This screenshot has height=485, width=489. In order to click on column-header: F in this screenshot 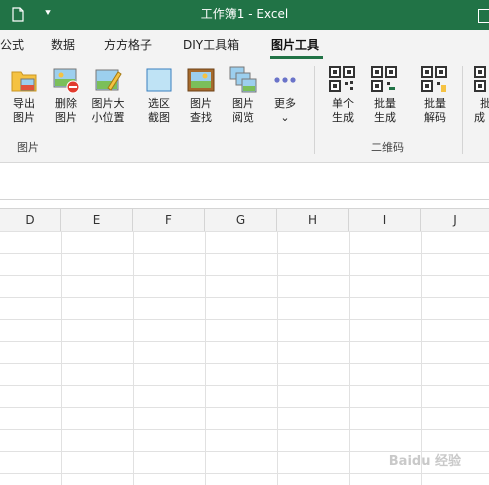, I will do `click(169, 220)`.